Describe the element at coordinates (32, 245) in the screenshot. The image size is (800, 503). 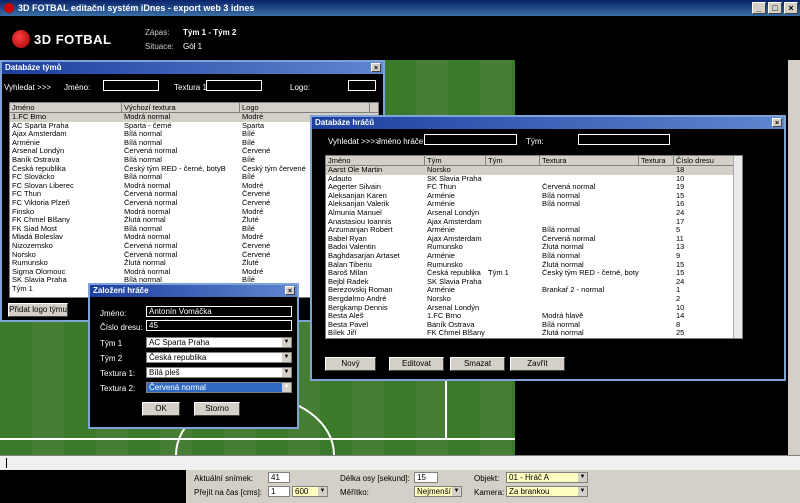
I see `table-cell: Nizozemsko` at that location.